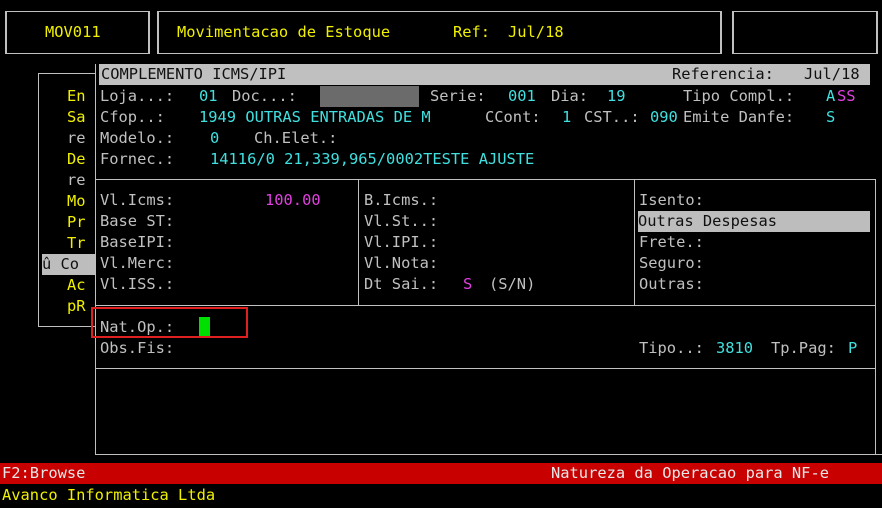 The image size is (882, 508). I want to click on header-ref-label: Ref:, so click(472, 32).